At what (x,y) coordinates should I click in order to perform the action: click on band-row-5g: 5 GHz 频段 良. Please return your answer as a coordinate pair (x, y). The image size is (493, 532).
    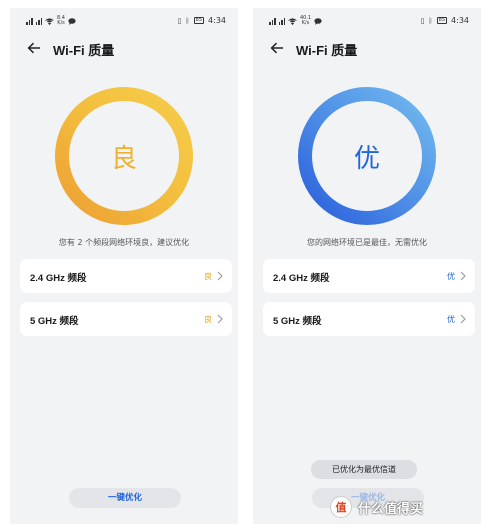
    Looking at the image, I should click on (126, 319).